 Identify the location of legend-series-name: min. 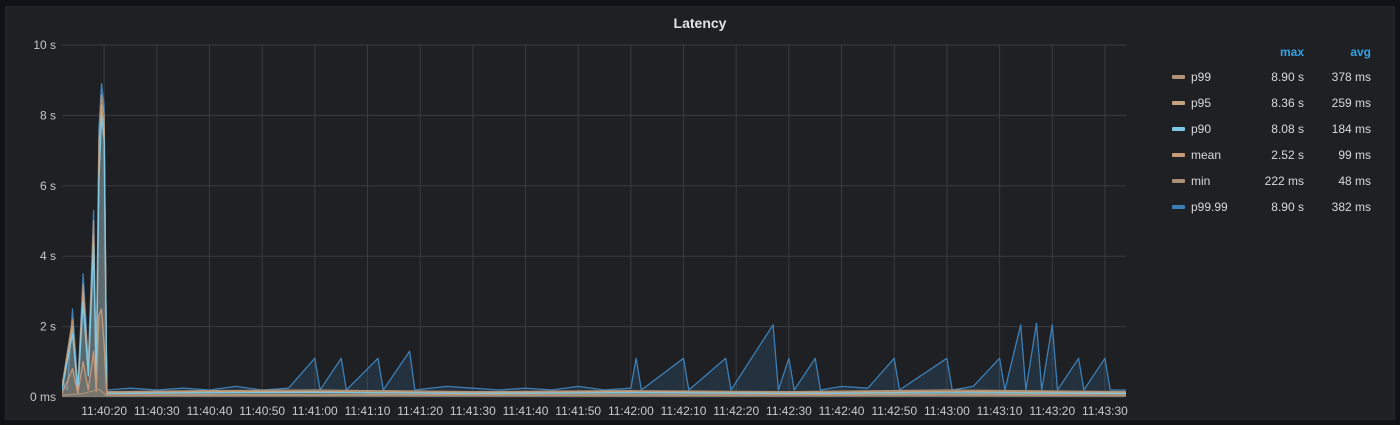
(1200, 181).